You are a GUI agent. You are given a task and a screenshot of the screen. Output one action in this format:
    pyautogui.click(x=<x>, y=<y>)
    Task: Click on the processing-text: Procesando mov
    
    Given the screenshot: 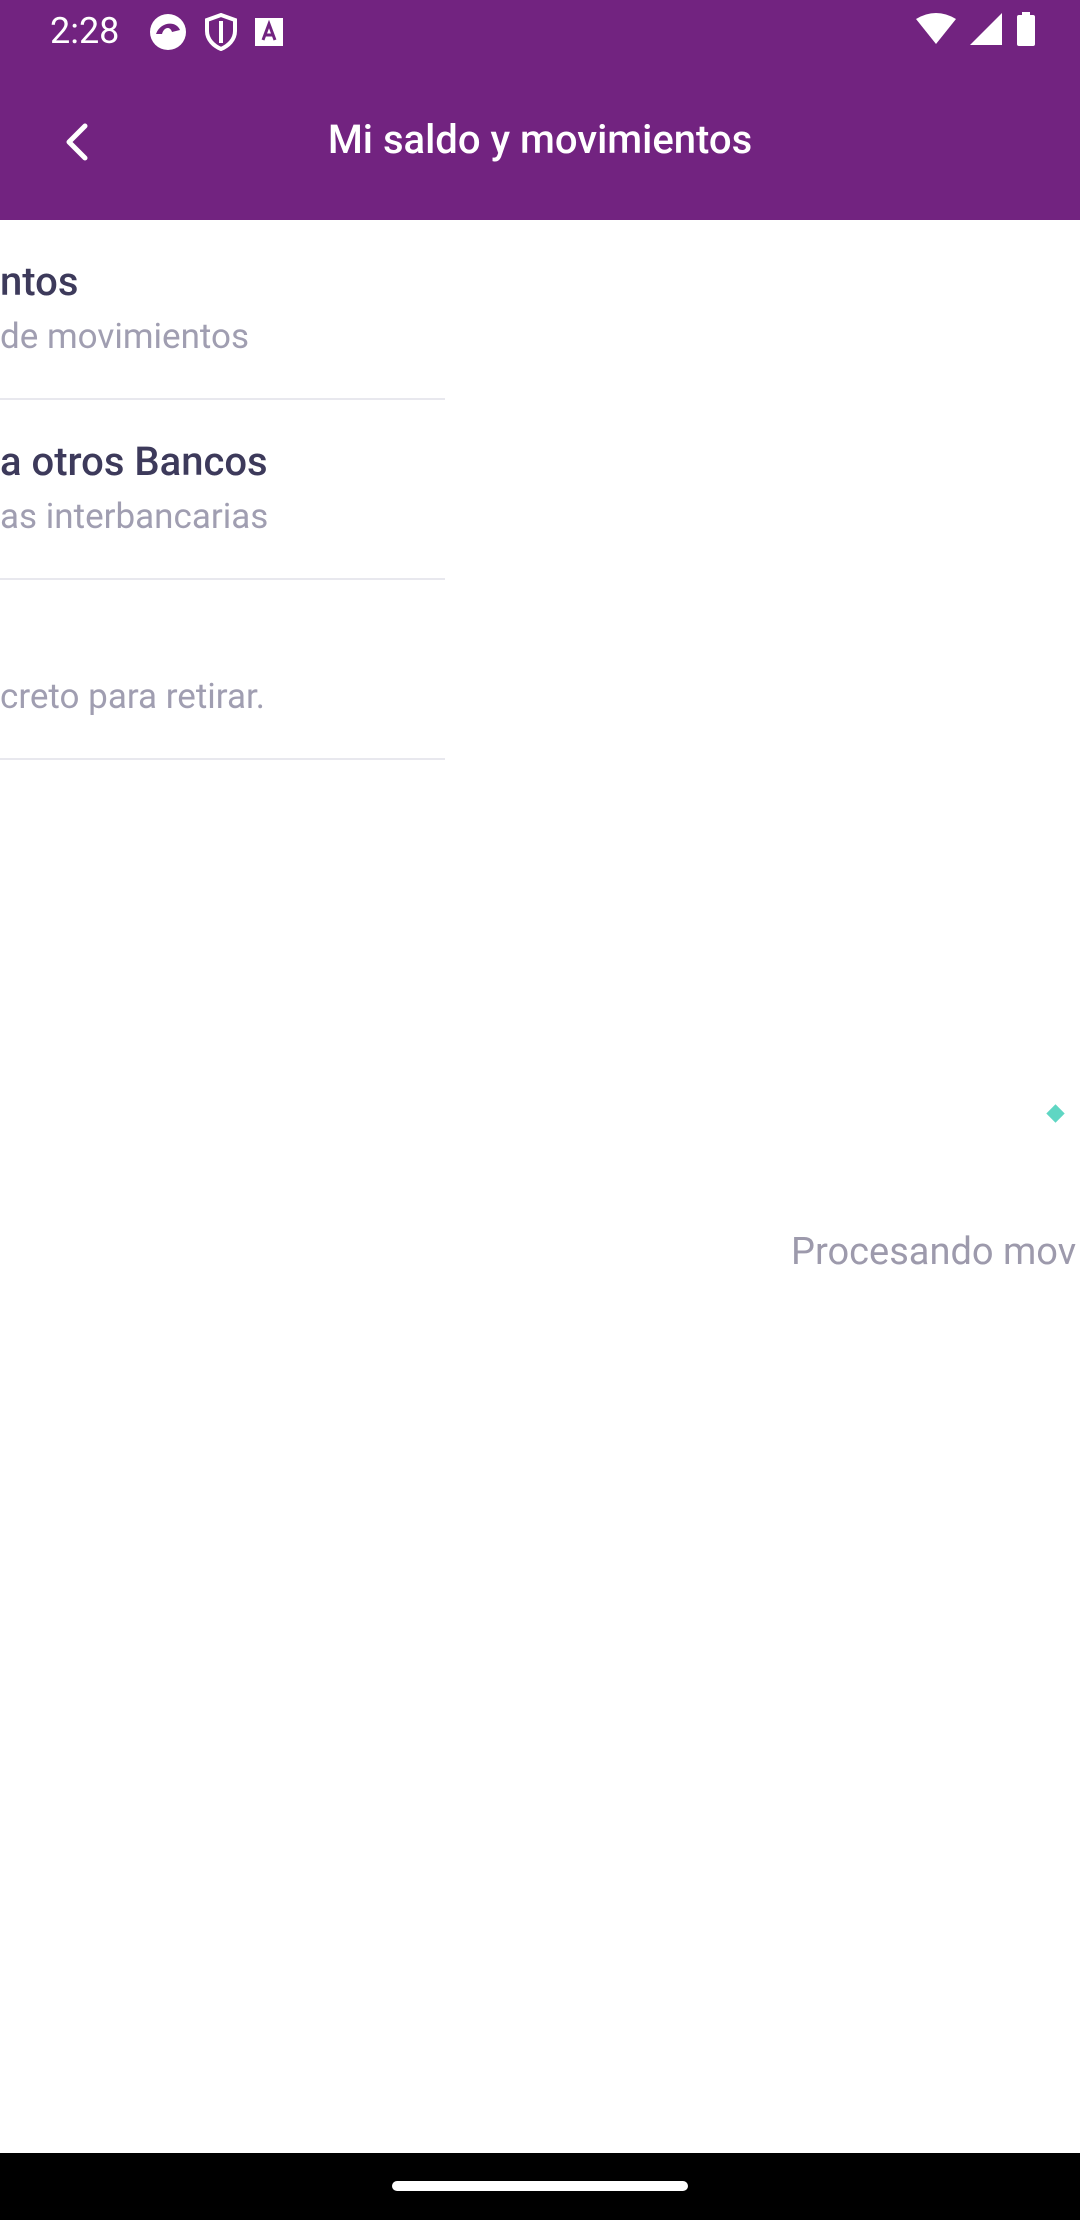 What is the action you would take?
    pyautogui.click(x=934, y=1252)
    